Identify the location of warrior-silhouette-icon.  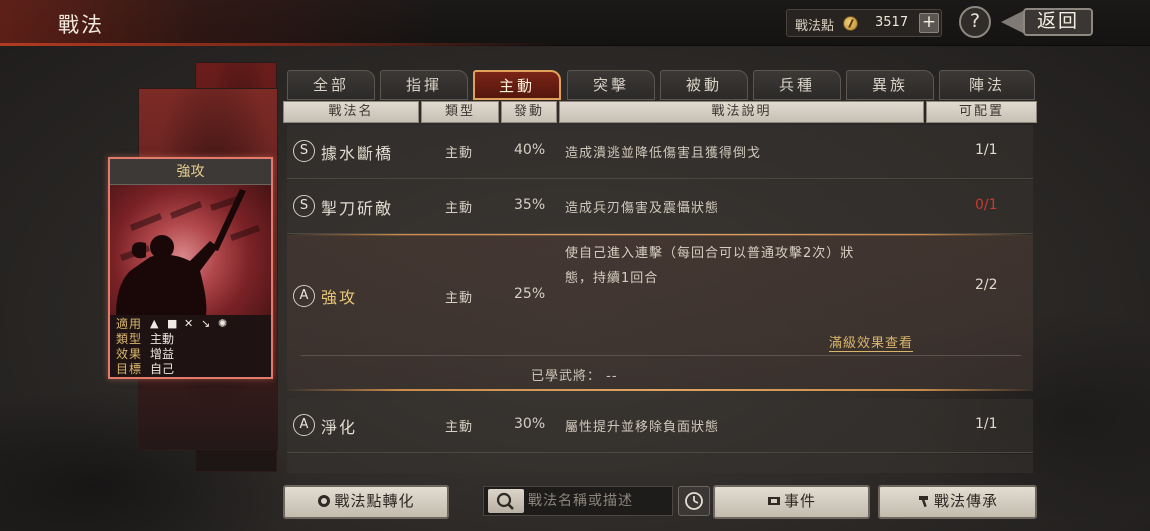
(188, 252).